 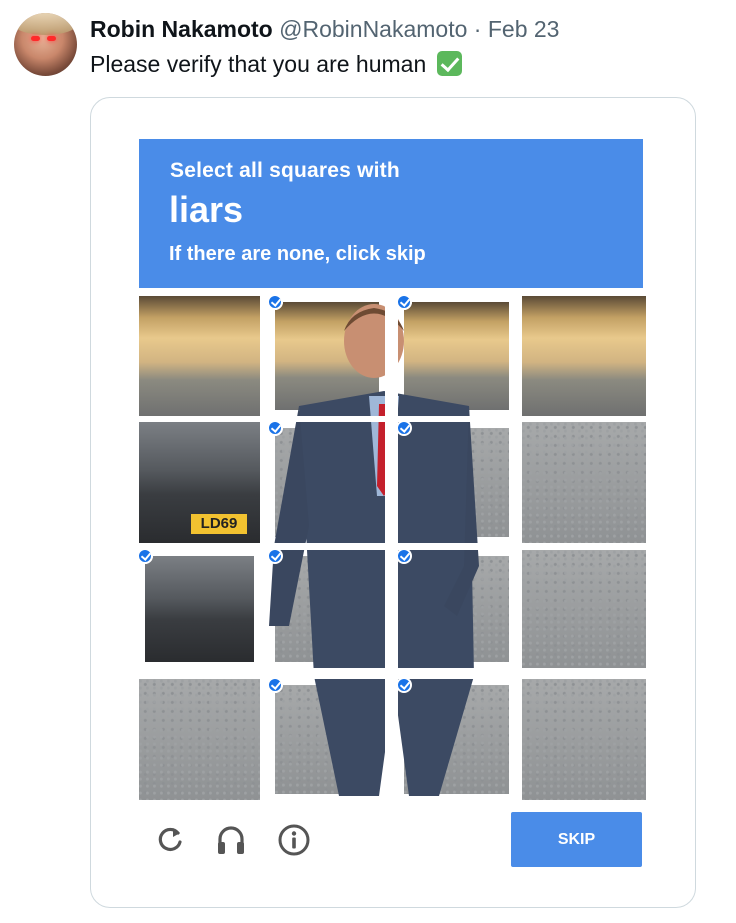 What do you see at coordinates (285, 170) in the screenshot?
I see `instruction-line1: Select all squares with` at bounding box center [285, 170].